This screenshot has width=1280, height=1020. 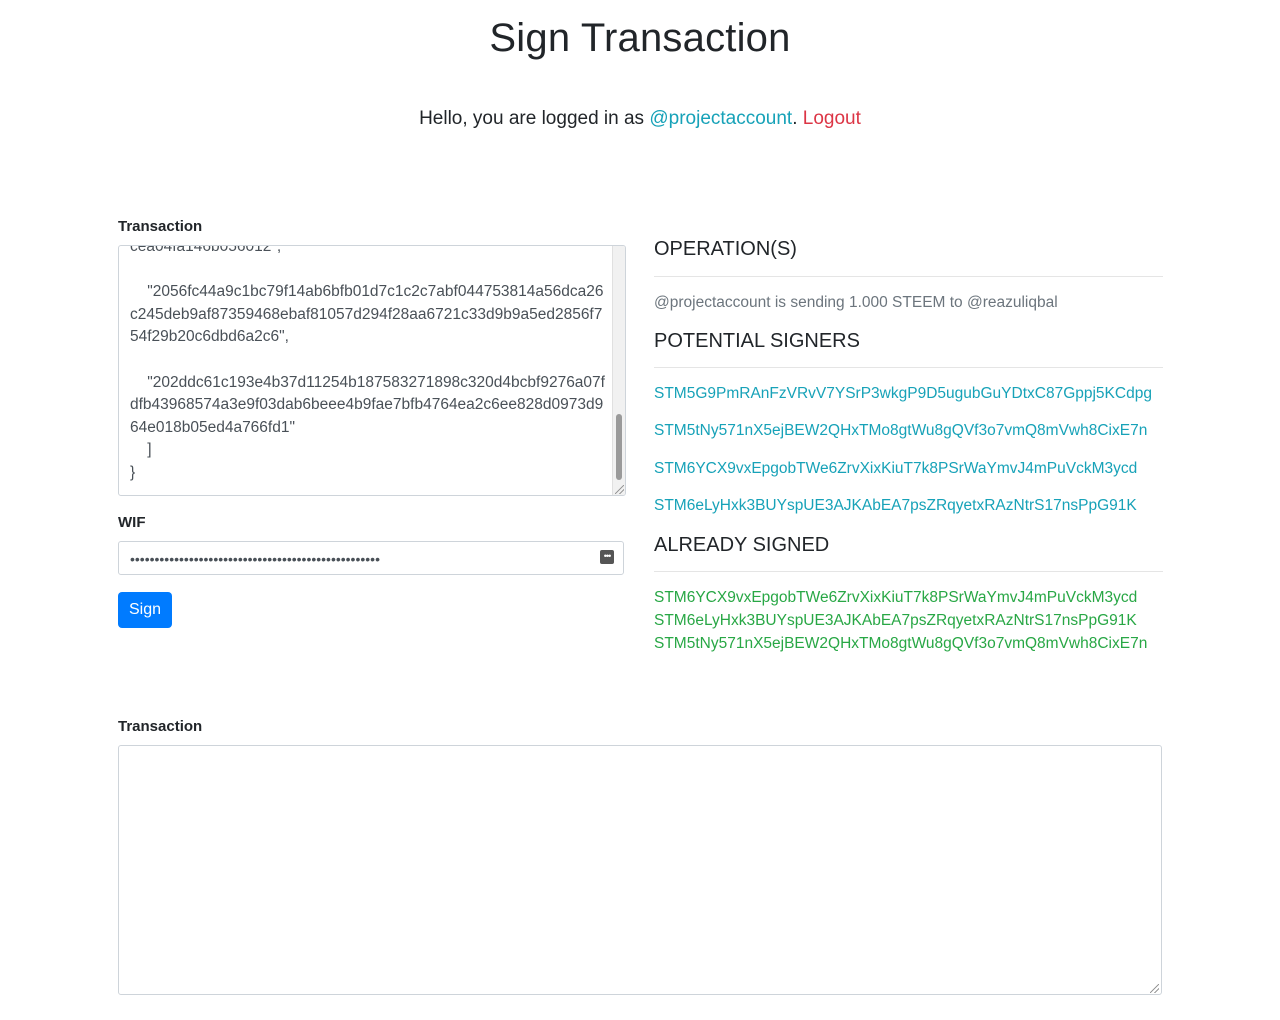 What do you see at coordinates (832, 118) in the screenshot?
I see `logout-link: Logout` at bounding box center [832, 118].